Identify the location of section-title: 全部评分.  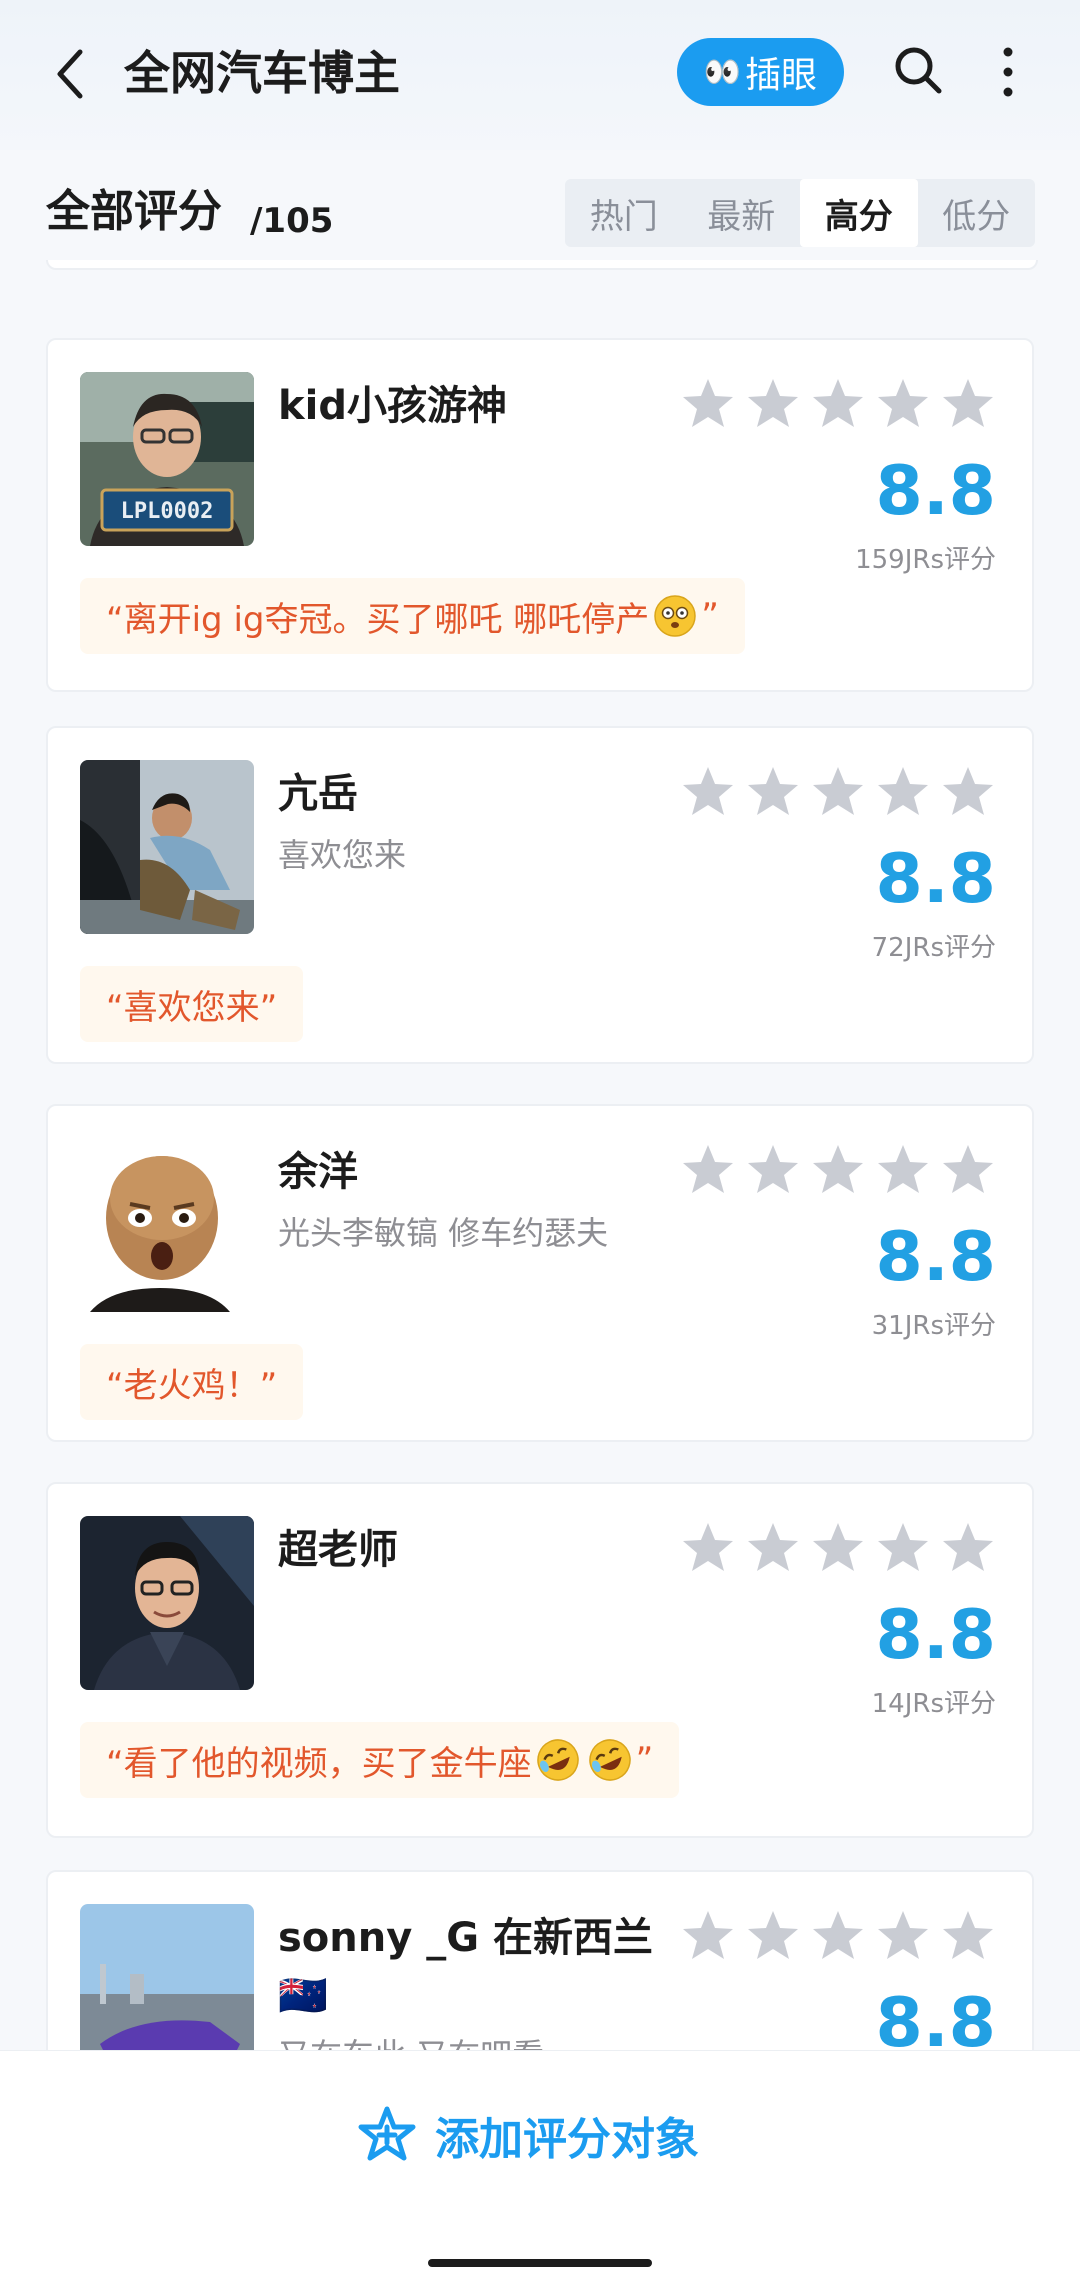
(134, 211).